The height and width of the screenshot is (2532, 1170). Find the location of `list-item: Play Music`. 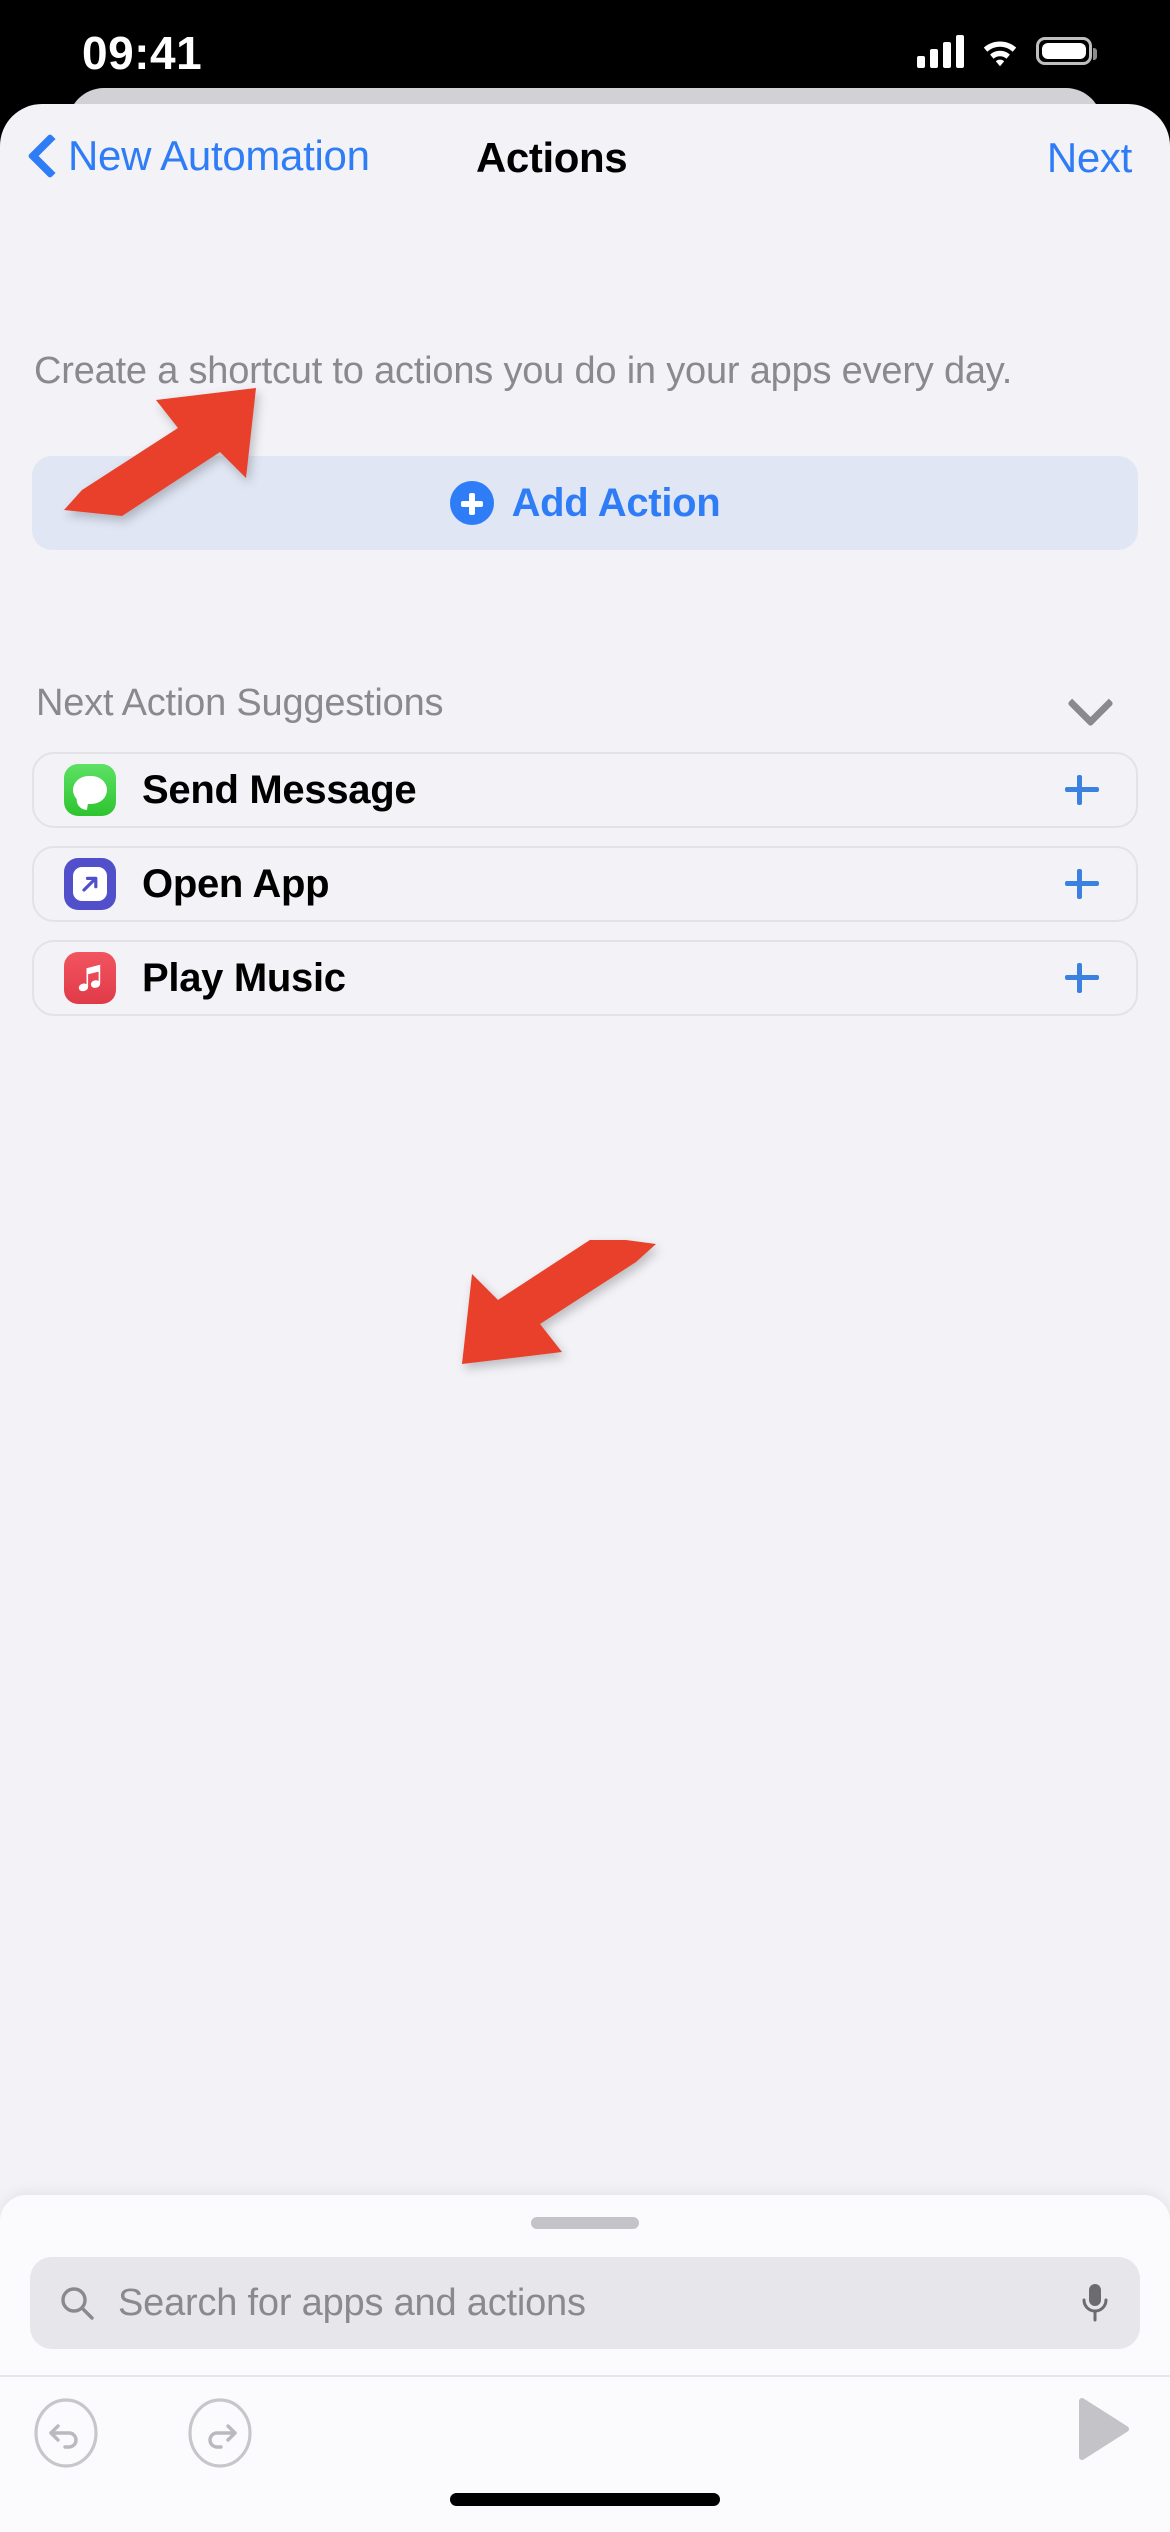

list-item: Play Music is located at coordinates (585, 978).